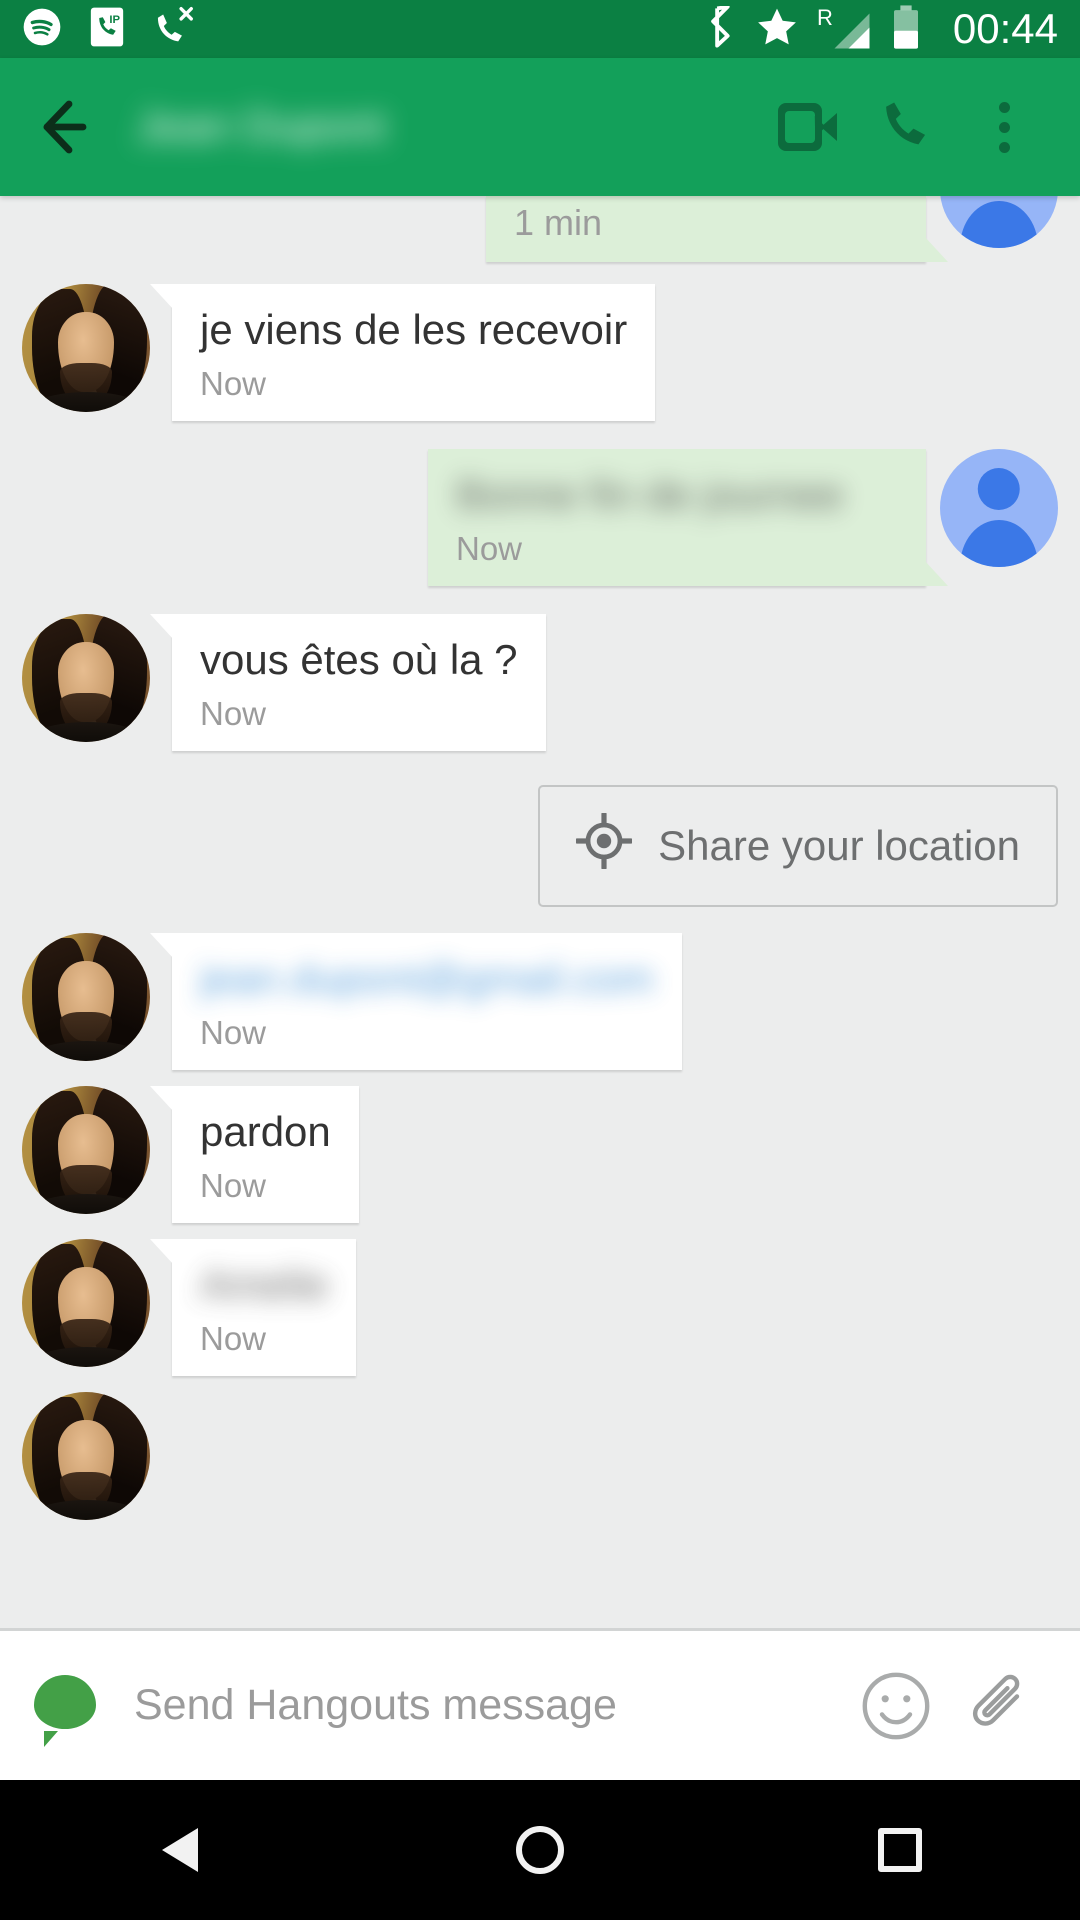 This screenshot has width=1080, height=1920. I want to click on roaming-signal-icon: R, so click(845, 29).